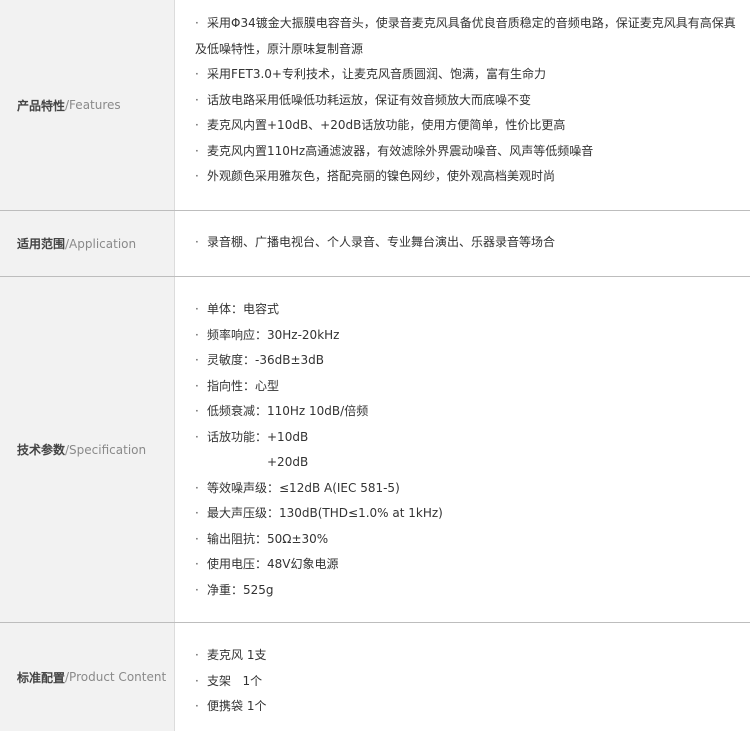  What do you see at coordinates (467, 565) in the screenshot?
I see `spec-item: · 使用电压：48V幻象电源` at bounding box center [467, 565].